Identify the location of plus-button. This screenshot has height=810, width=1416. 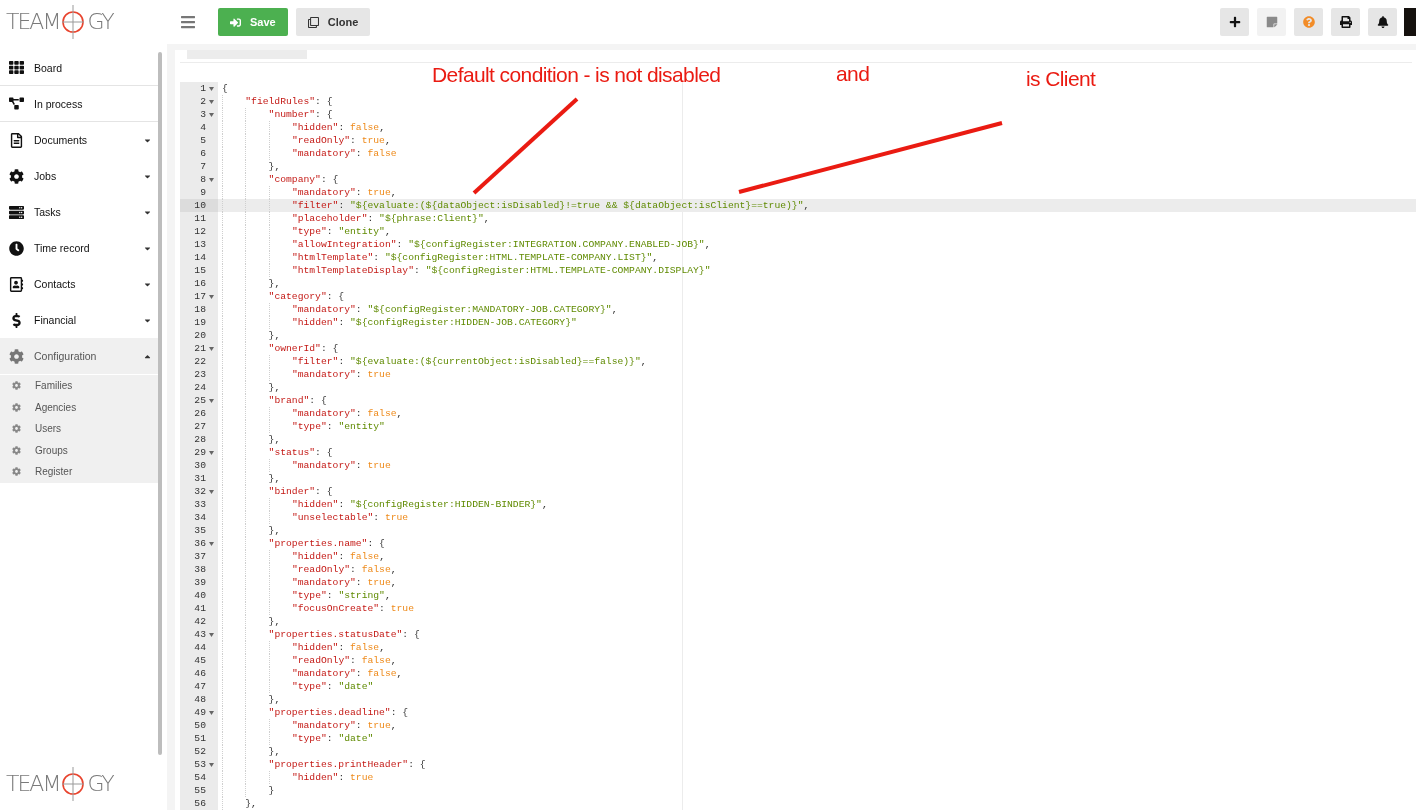
(1234, 22).